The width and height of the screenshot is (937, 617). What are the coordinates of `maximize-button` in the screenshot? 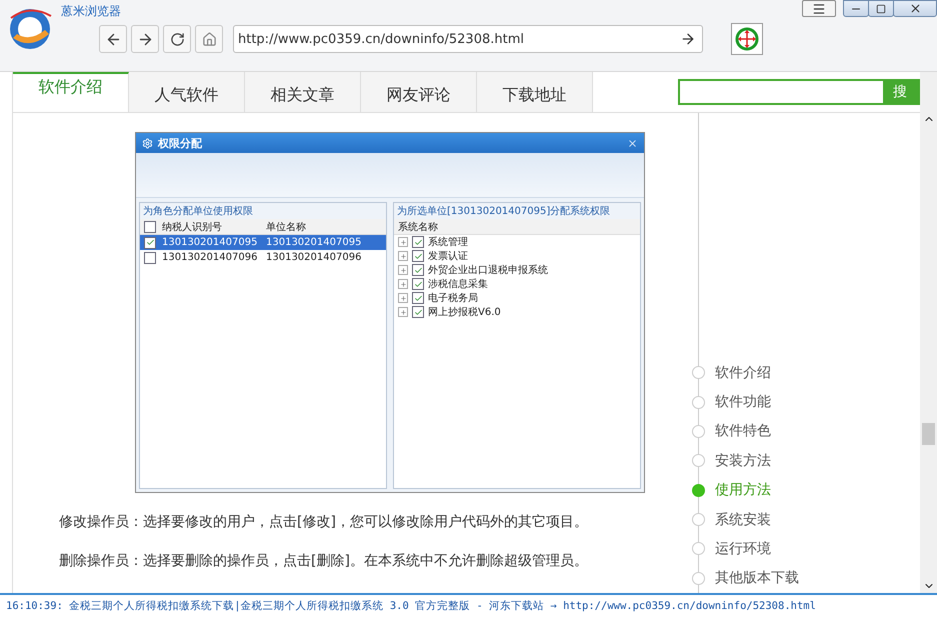 It's located at (881, 8).